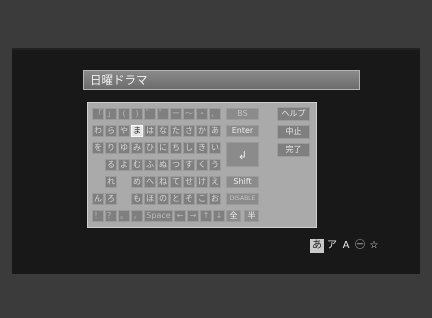 This screenshot has height=318, width=432. Describe the element at coordinates (332, 246) in the screenshot. I see `katakana-mode-icon: ア` at that location.